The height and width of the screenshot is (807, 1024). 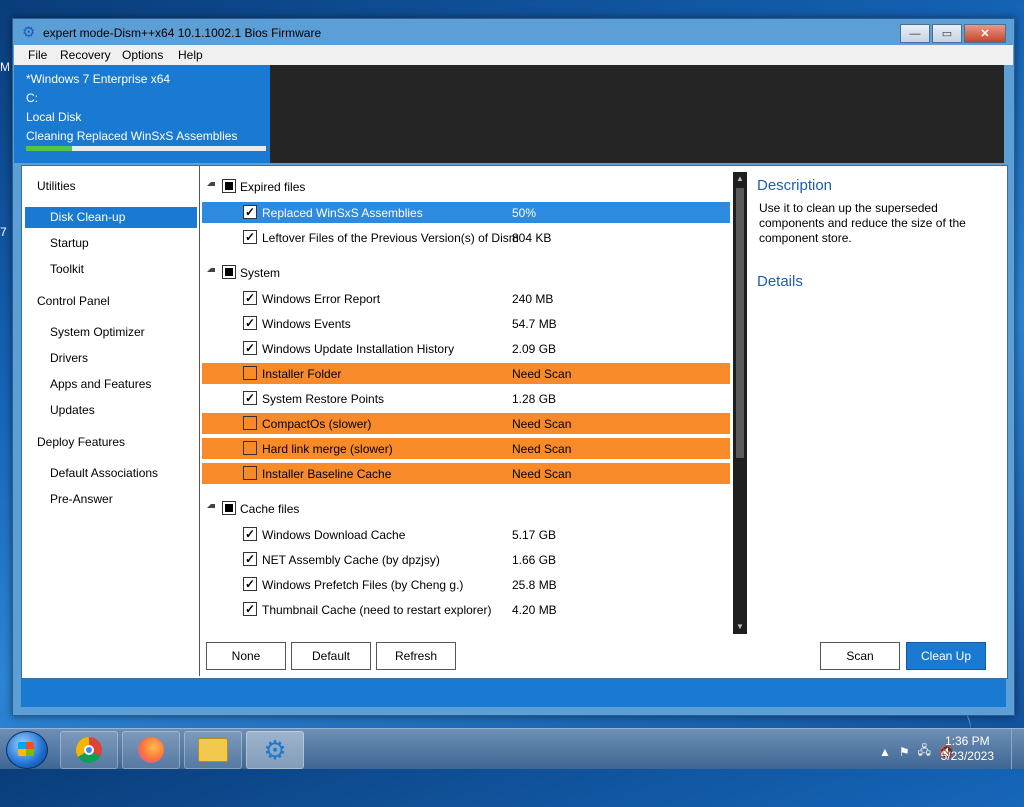 What do you see at coordinates (967, 749) in the screenshot?
I see `taskbar-clock: 1:36 PM 5/23/2023` at bounding box center [967, 749].